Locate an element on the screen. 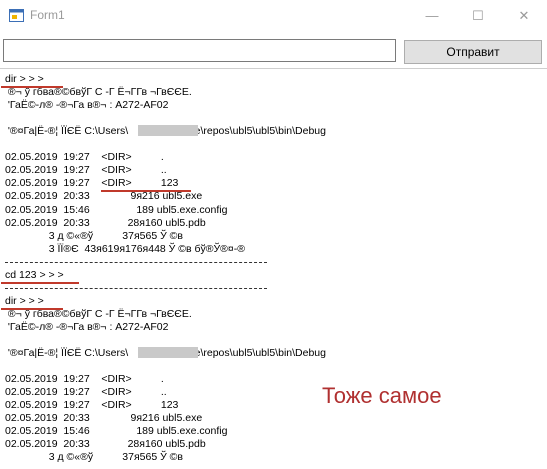  command-input is located at coordinates (199, 50).